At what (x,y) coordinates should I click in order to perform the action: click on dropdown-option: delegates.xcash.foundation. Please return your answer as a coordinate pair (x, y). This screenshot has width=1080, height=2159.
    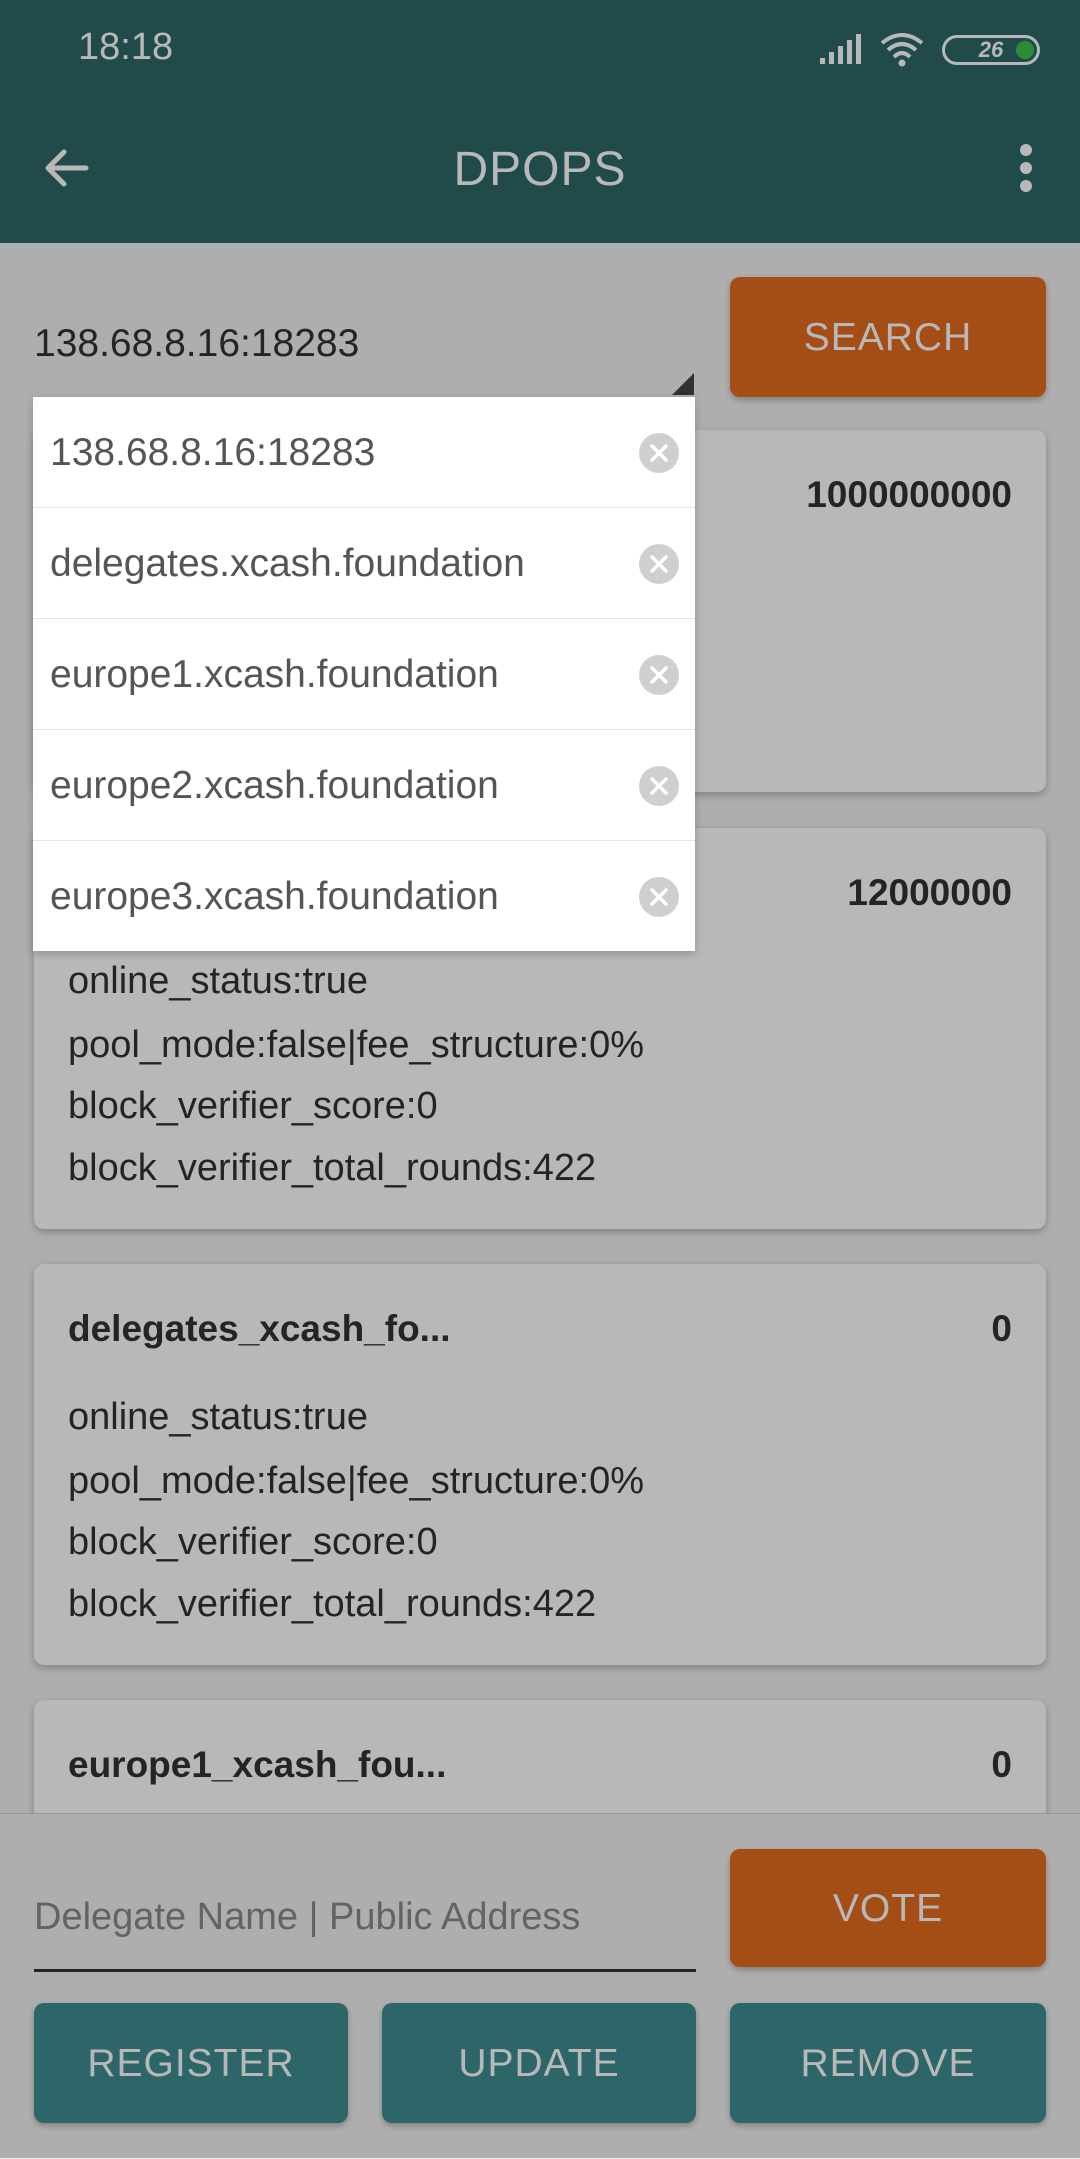
    Looking at the image, I should click on (364, 563).